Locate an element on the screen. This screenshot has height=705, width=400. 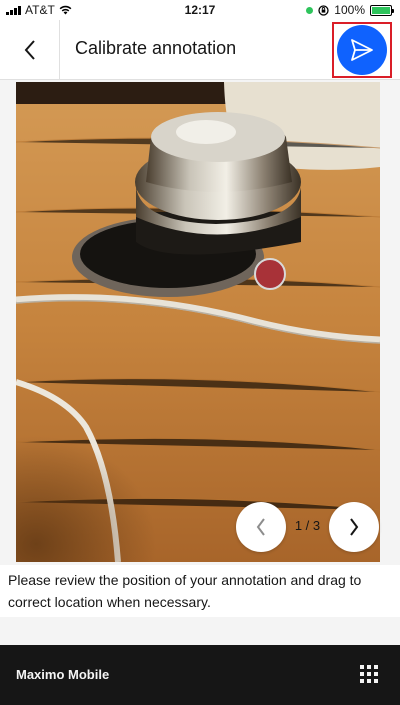
app-footer: Maximo Mobile is located at coordinates (200, 675).